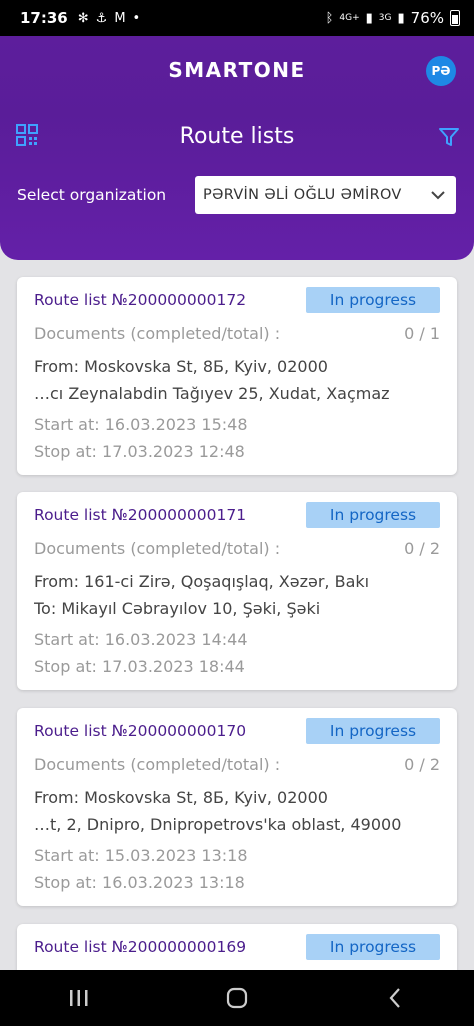 Image resolution: width=474 pixels, height=1026 pixels. What do you see at coordinates (27, 135) in the screenshot?
I see `qr-code-icon` at bounding box center [27, 135].